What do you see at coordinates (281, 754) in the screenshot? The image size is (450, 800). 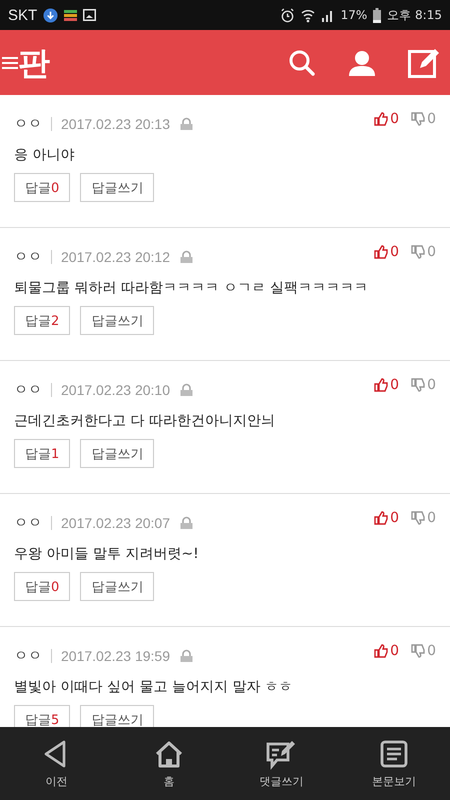 I see `comment-edit-icon` at bounding box center [281, 754].